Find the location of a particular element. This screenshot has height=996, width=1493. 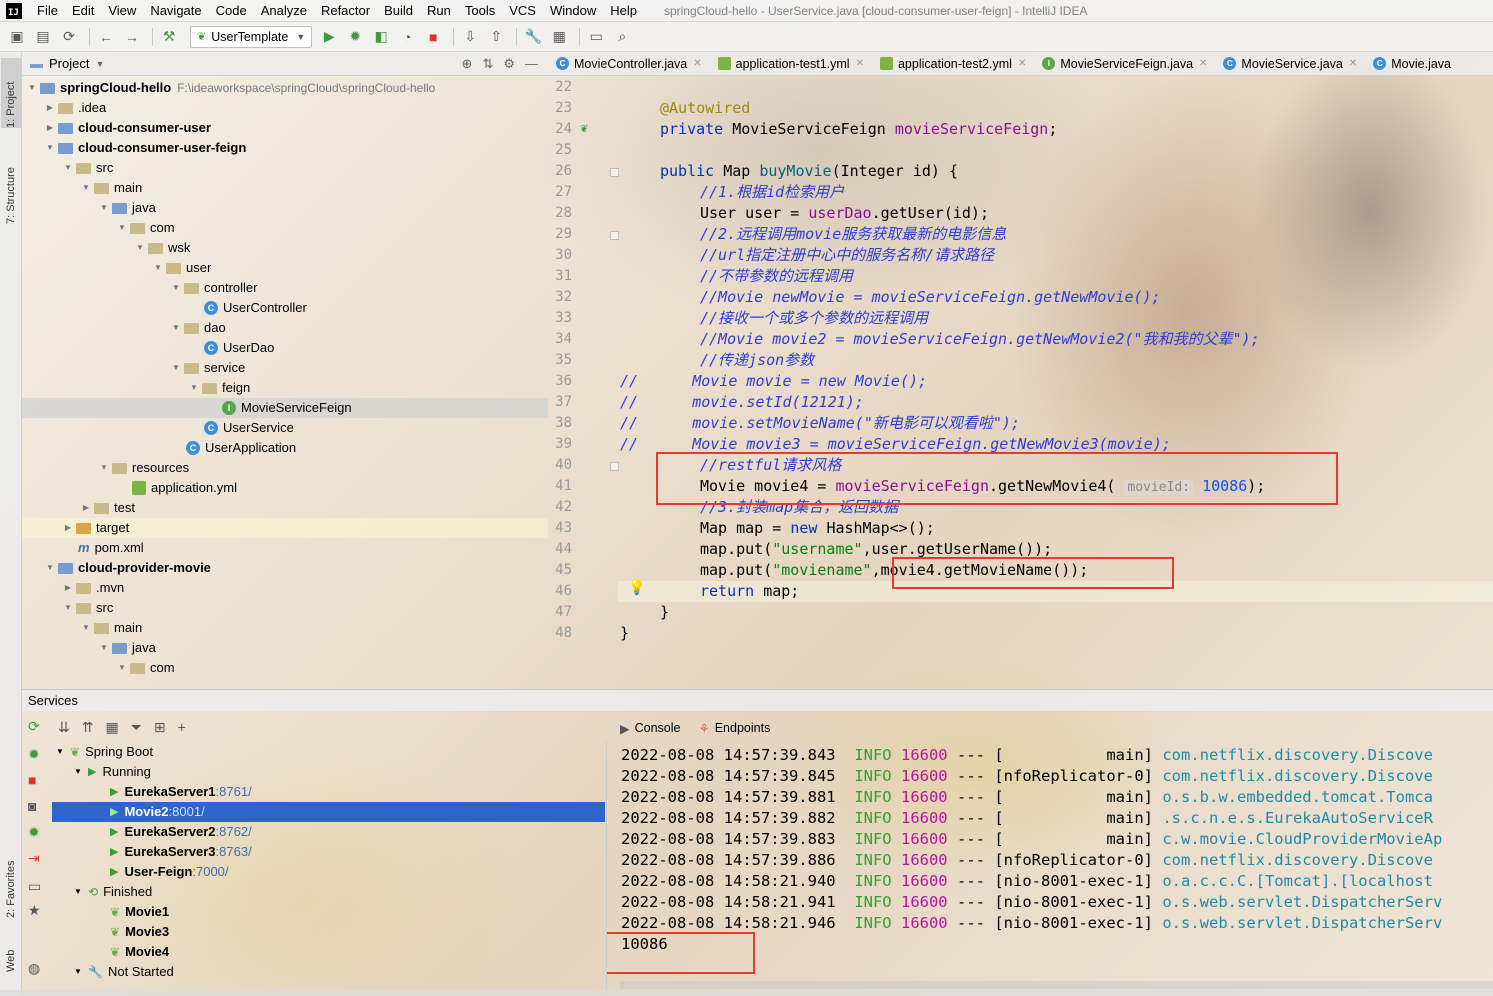

menu-help: Help is located at coordinates (623, 10).